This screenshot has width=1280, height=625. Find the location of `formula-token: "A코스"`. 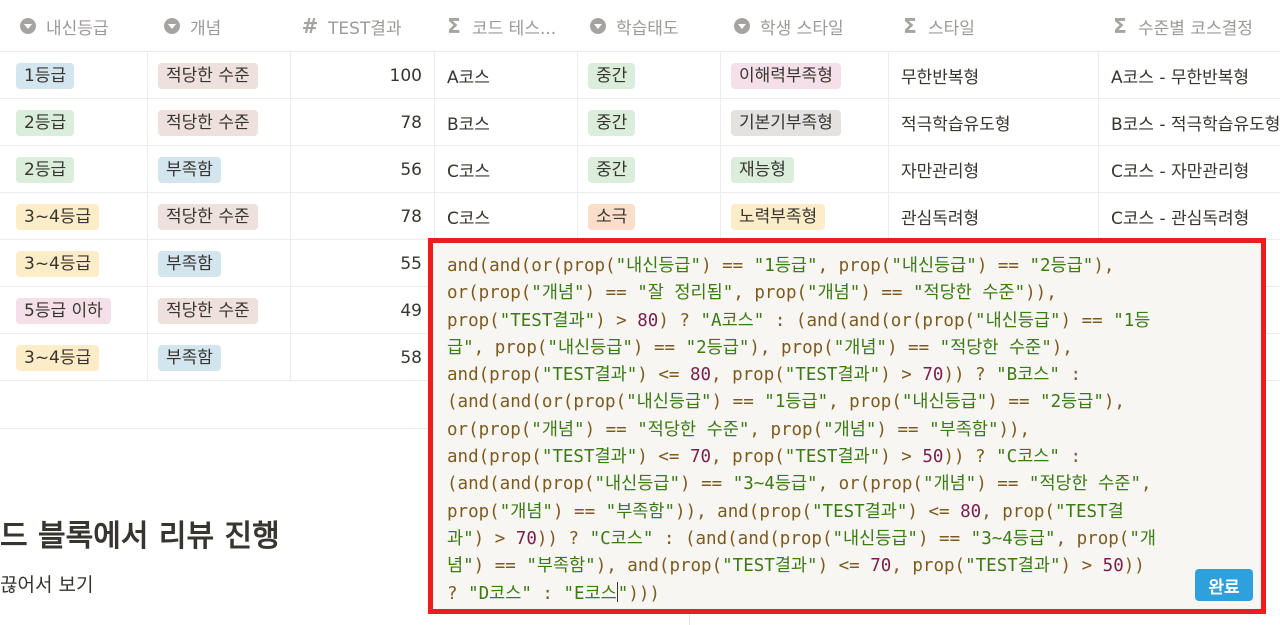

formula-token: "A코스" is located at coordinates (732, 320).